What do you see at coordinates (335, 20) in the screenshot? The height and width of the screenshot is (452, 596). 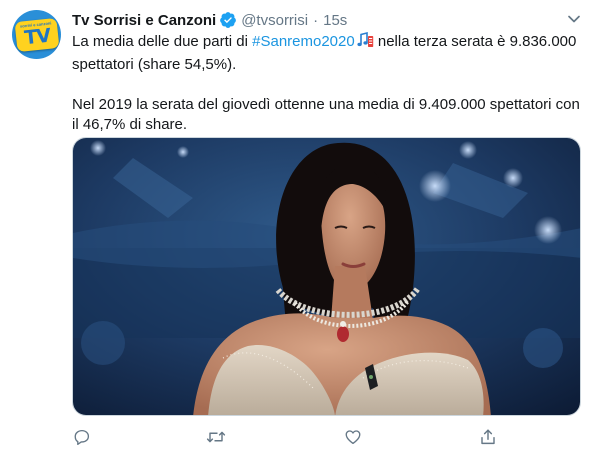 I see `timestamp: 15s` at bounding box center [335, 20].